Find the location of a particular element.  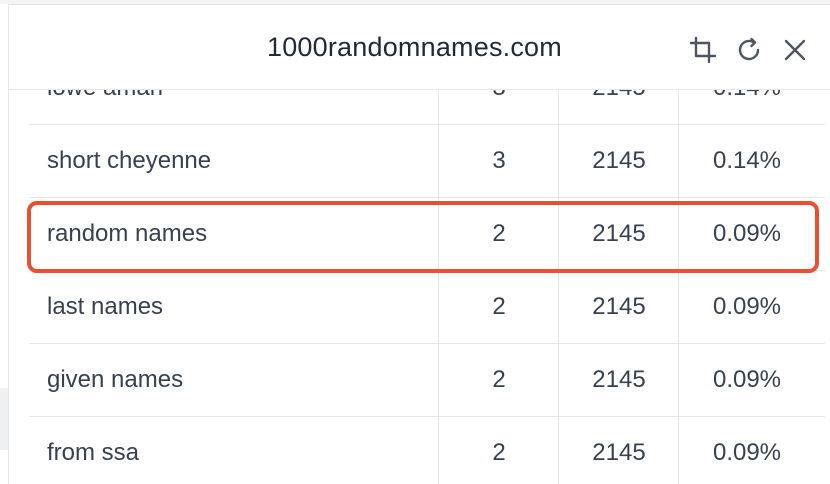

reload-icon is located at coordinates (749, 50).